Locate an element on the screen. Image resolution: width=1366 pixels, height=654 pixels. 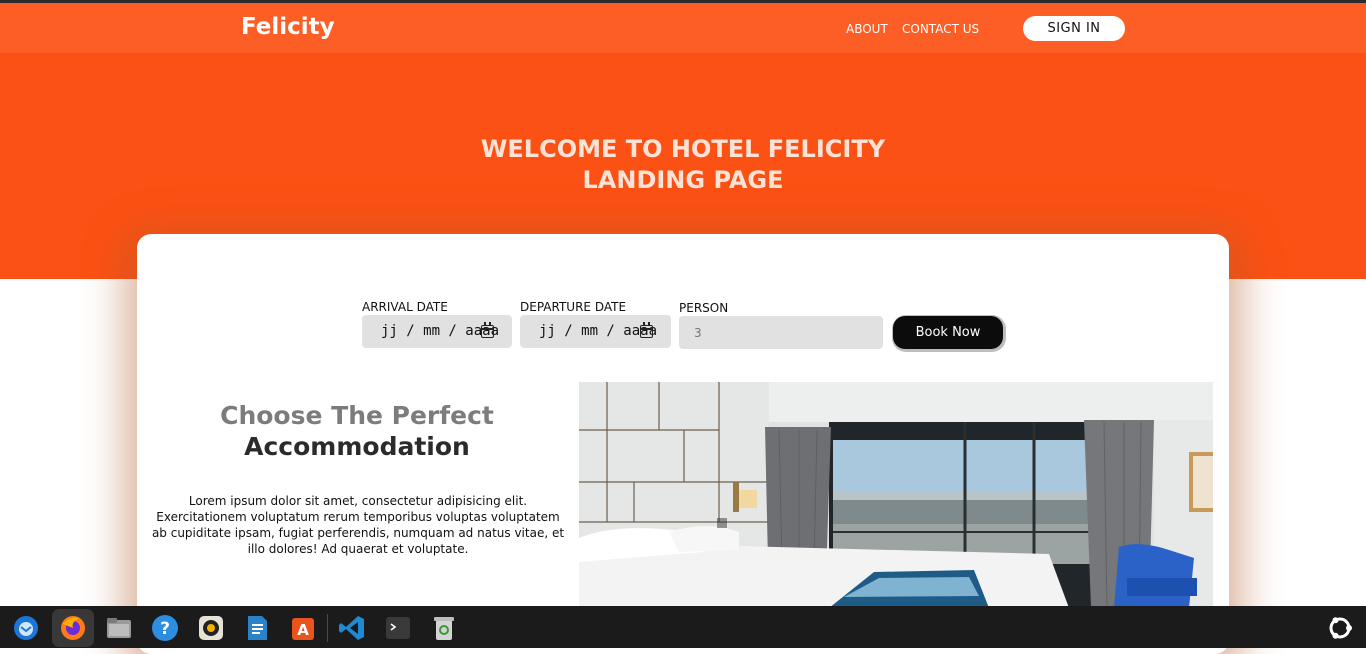
book-now-button: Book Now is located at coordinates (948, 332).